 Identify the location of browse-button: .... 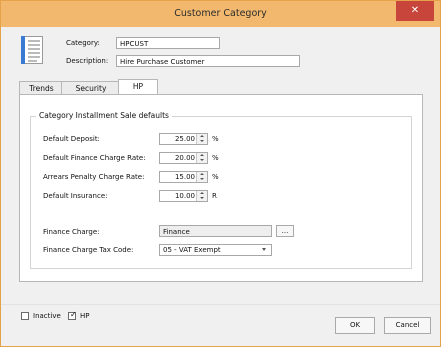
(285, 231).